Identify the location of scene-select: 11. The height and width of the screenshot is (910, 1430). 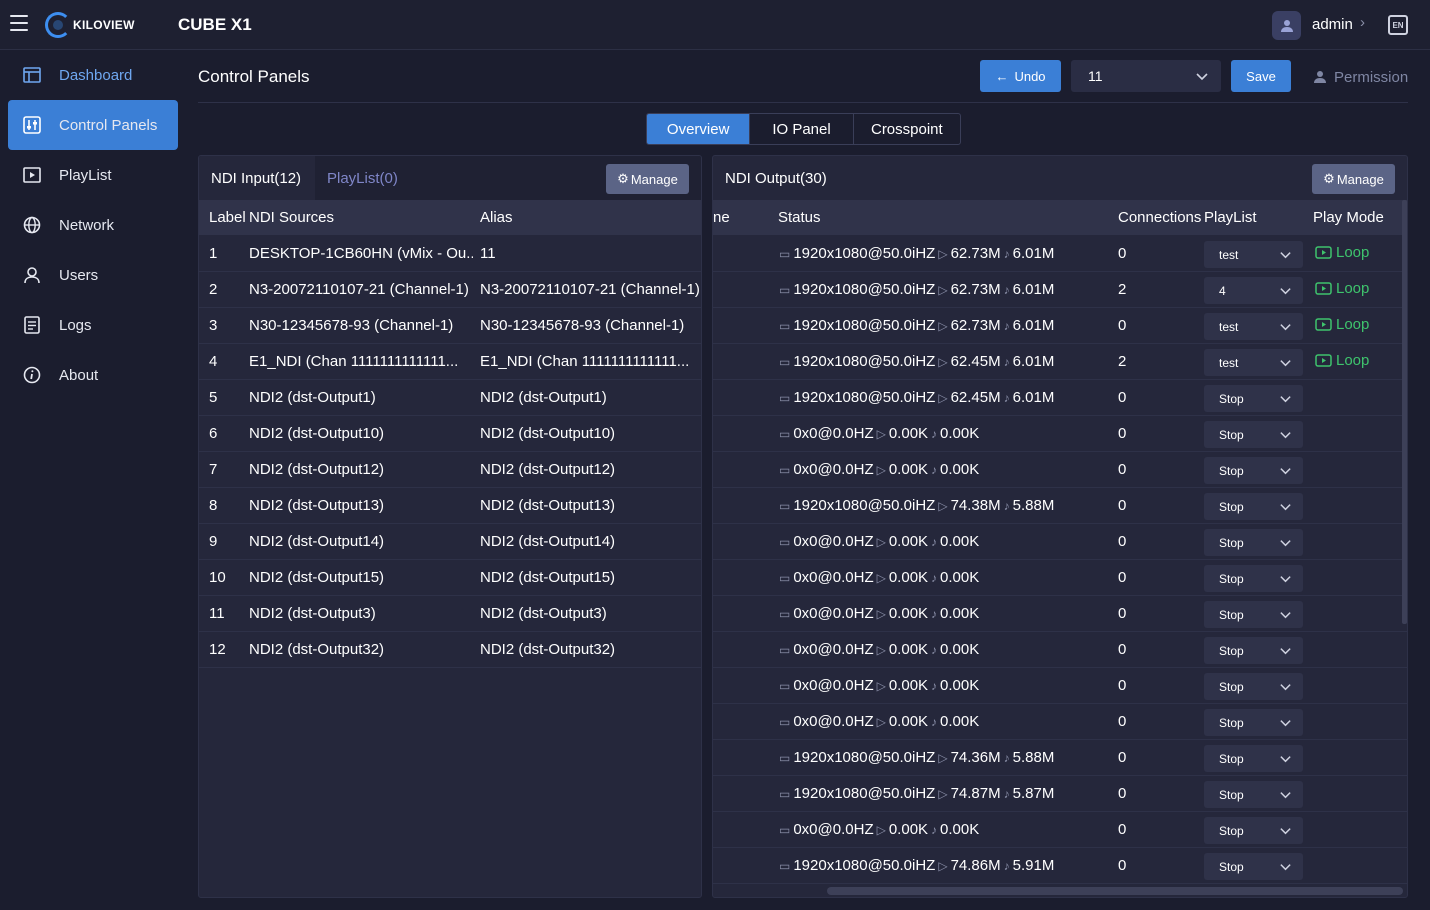
(1146, 76).